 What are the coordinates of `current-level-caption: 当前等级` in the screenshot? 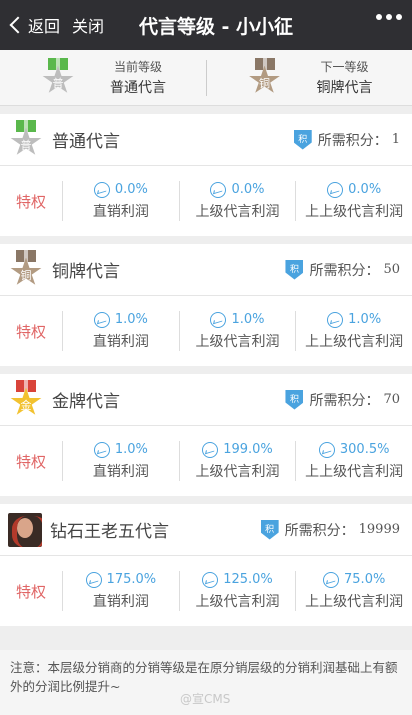 It's located at (137, 67).